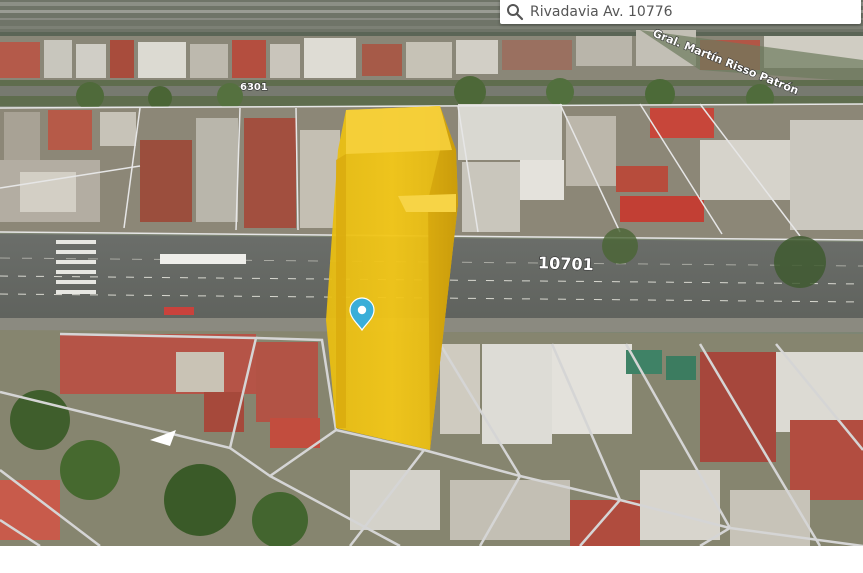 The image size is (863, 573). I want to click on bus, so click(203, 259).